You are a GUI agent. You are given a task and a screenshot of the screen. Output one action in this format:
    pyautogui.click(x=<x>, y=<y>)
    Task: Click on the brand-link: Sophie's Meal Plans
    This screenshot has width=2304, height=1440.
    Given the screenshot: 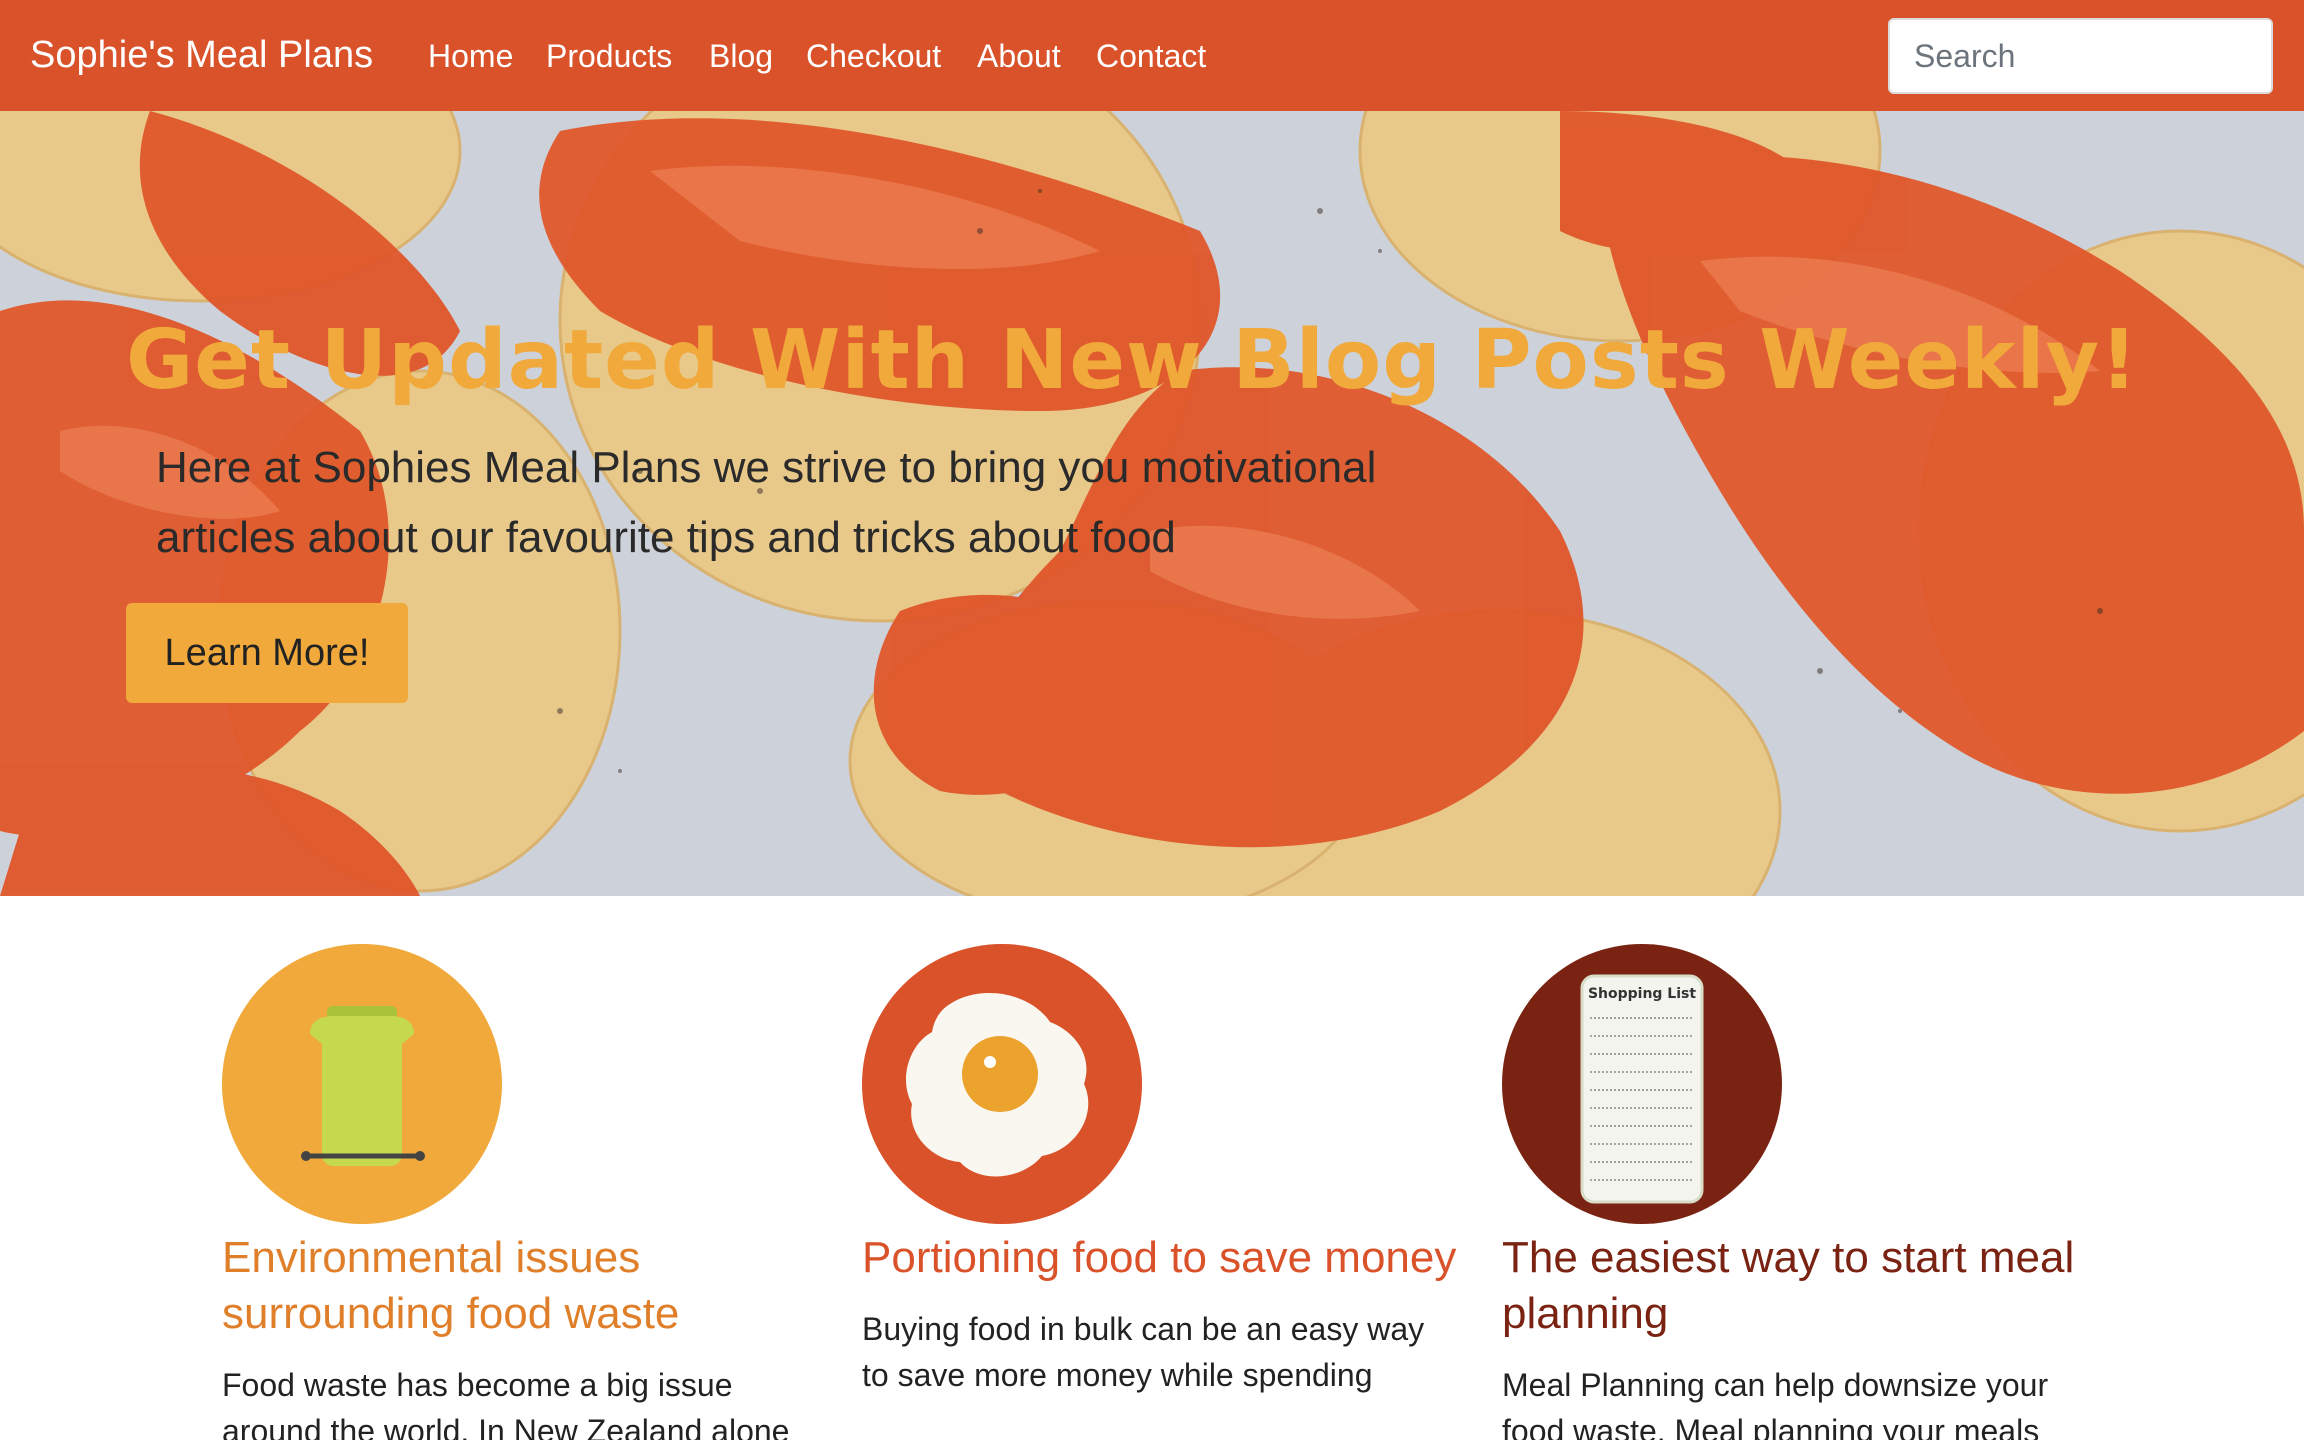 What is the action you would take?
    pyautogui.click(x=201, y=55)
    